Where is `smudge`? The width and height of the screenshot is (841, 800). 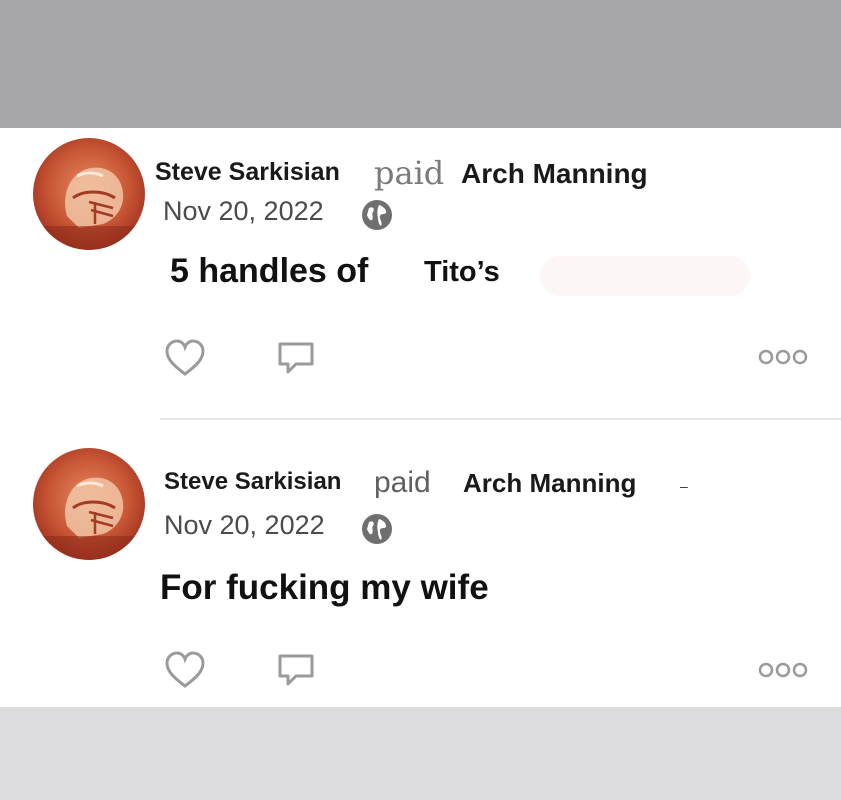
smudge is located at coordinates (645, 276).